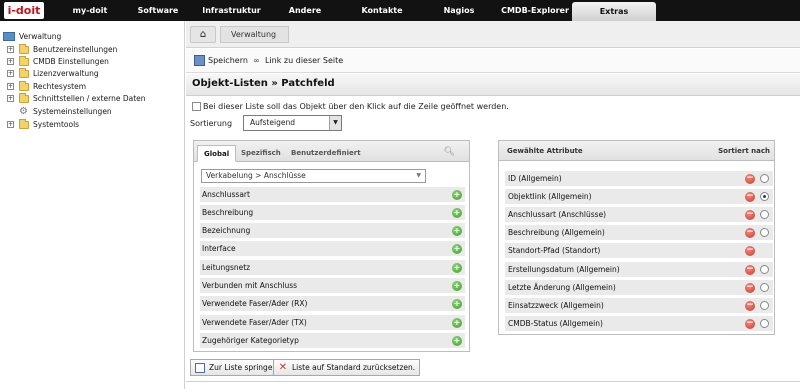  What do you see at coordinates (305, 10) in the screenshot?
I see `nav-item-andere: Andere` at bounding box center [305, 10].